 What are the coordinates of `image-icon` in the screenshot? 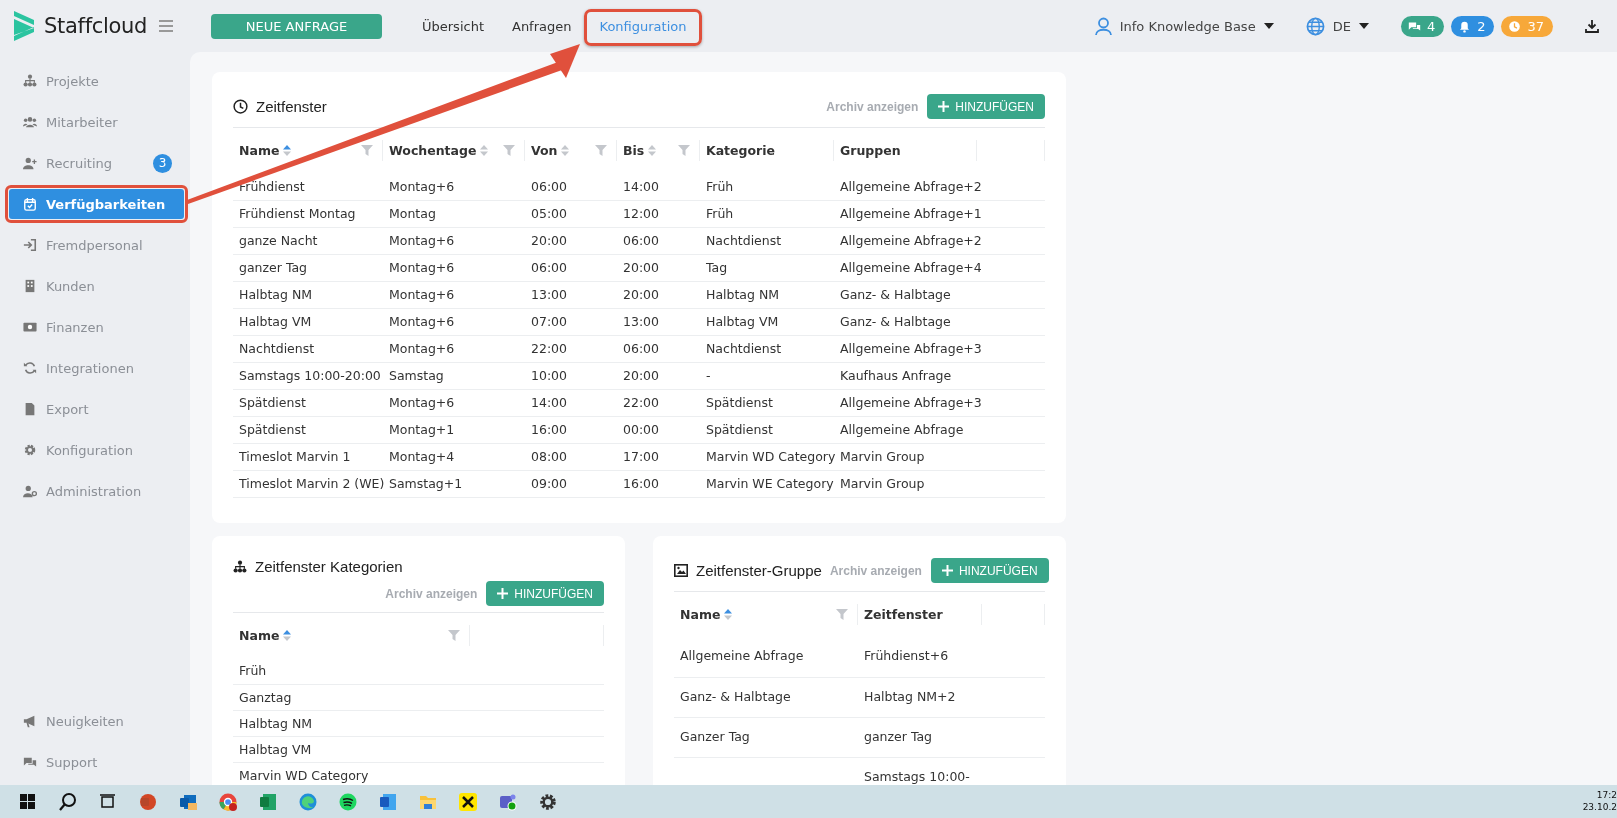 It's located at (681, 570).